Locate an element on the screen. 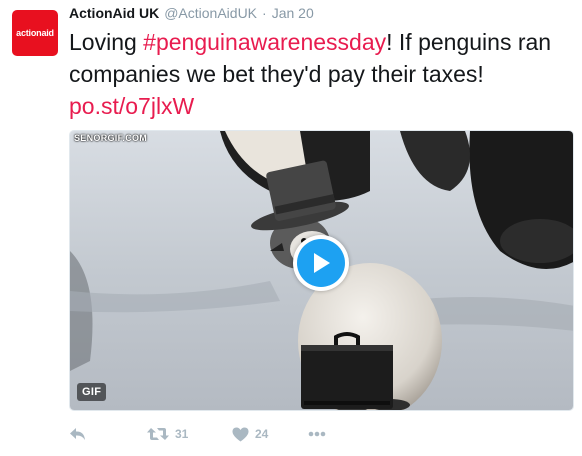 The width and height of the screenshot is (582, 456). gif-badge: GIF is located at coordinates (92, 392).